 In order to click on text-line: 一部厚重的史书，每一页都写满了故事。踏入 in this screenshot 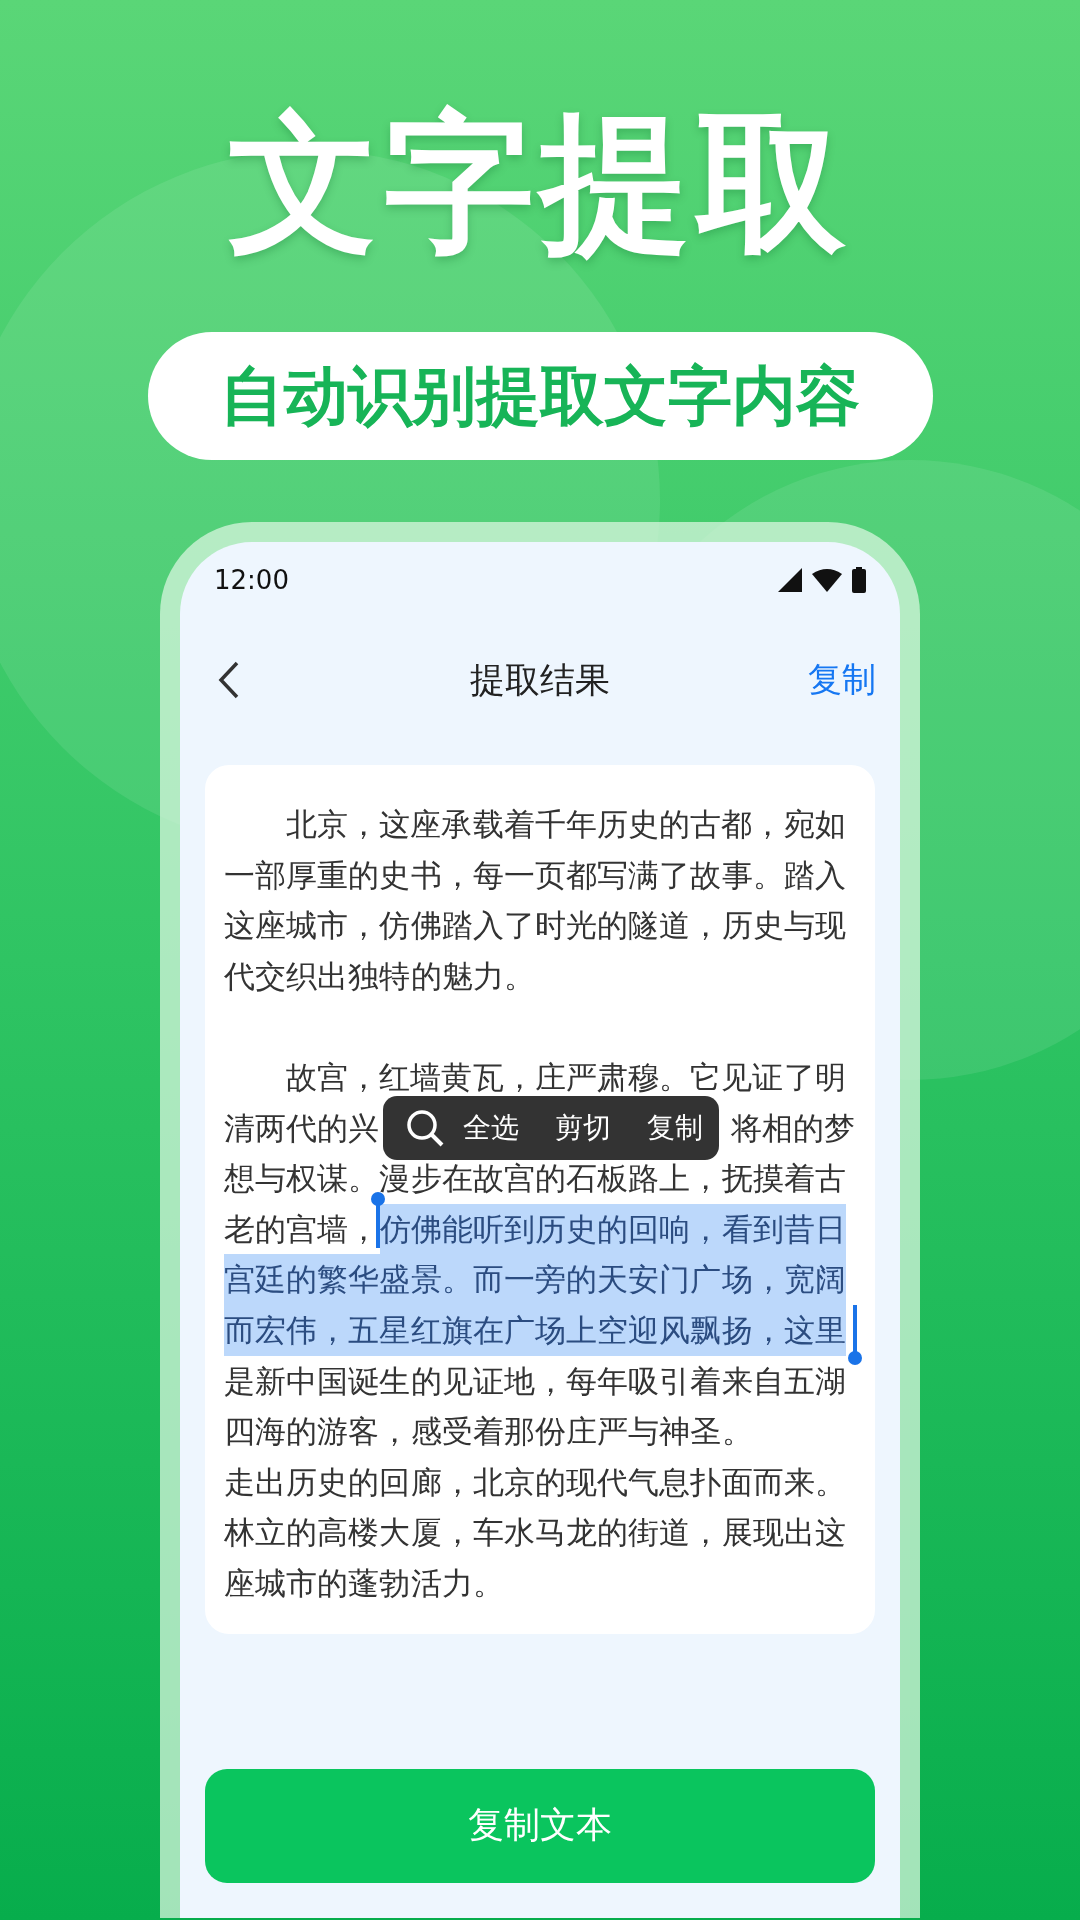, I will do `click(535, 875)`.